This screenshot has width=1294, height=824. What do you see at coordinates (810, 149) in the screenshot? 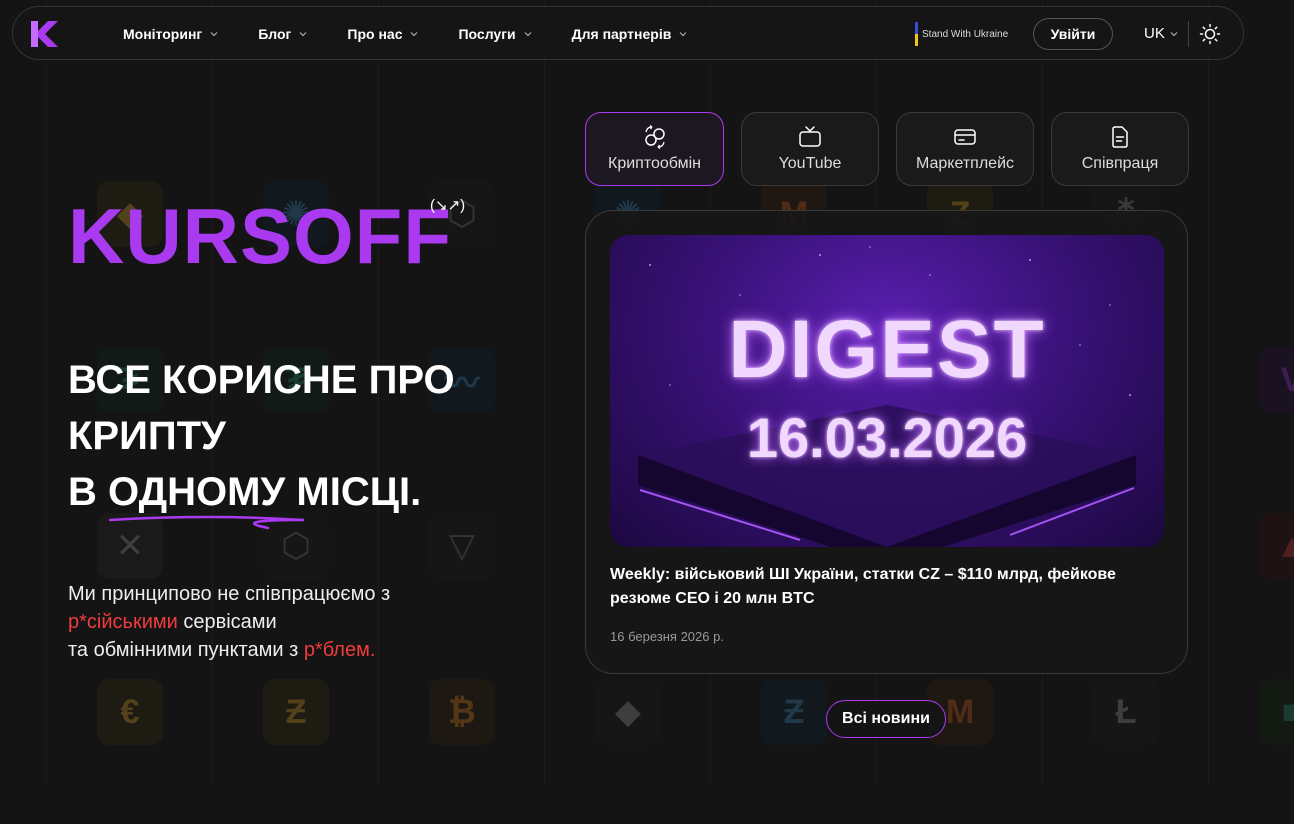
I see `tab-youtube: YouTube` at bounding box center [810, 149].